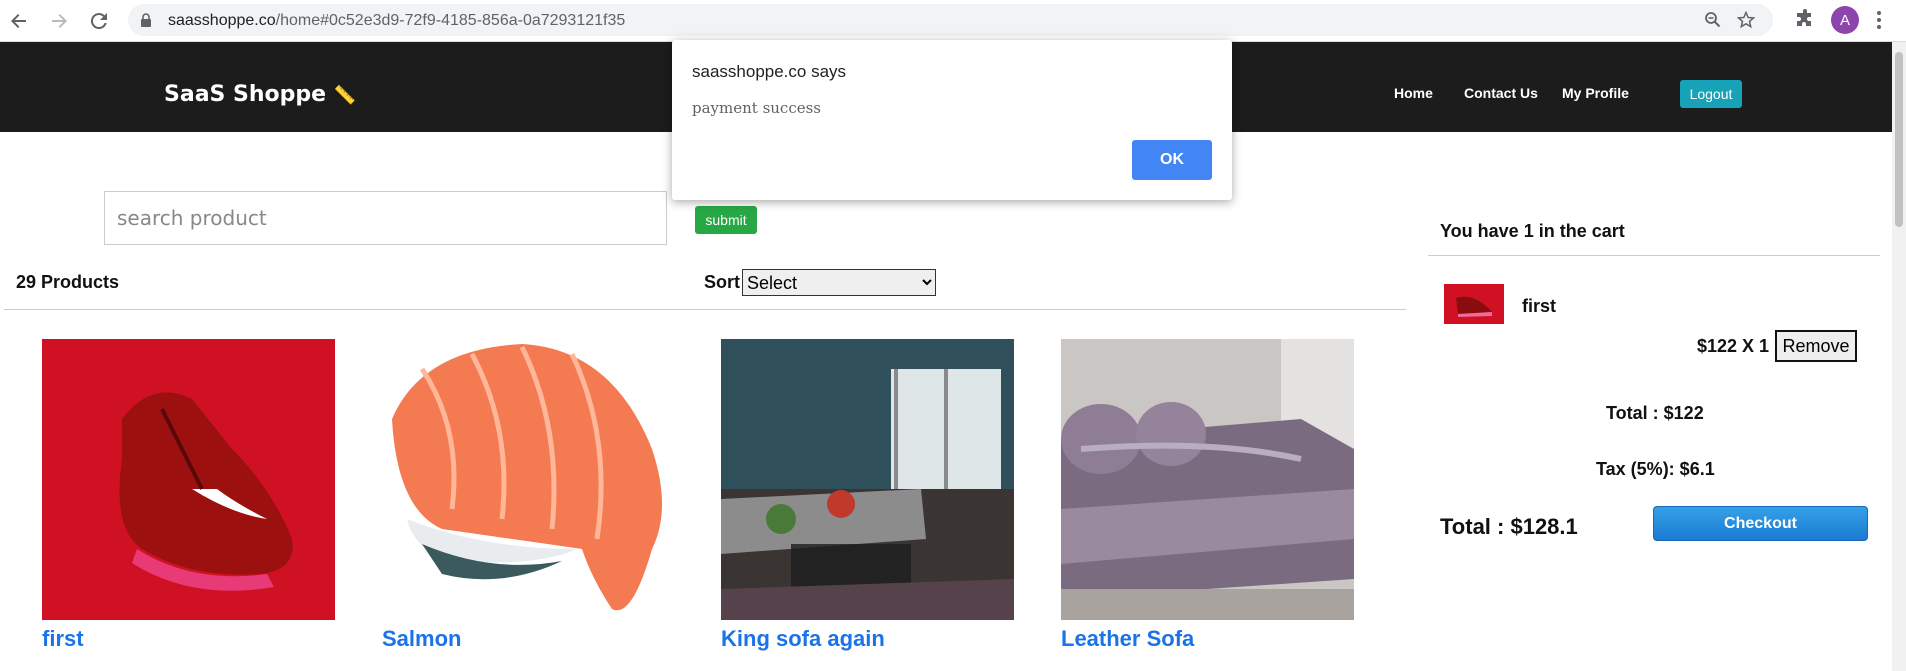  I want to click on product-name: first, so click(188, 639).